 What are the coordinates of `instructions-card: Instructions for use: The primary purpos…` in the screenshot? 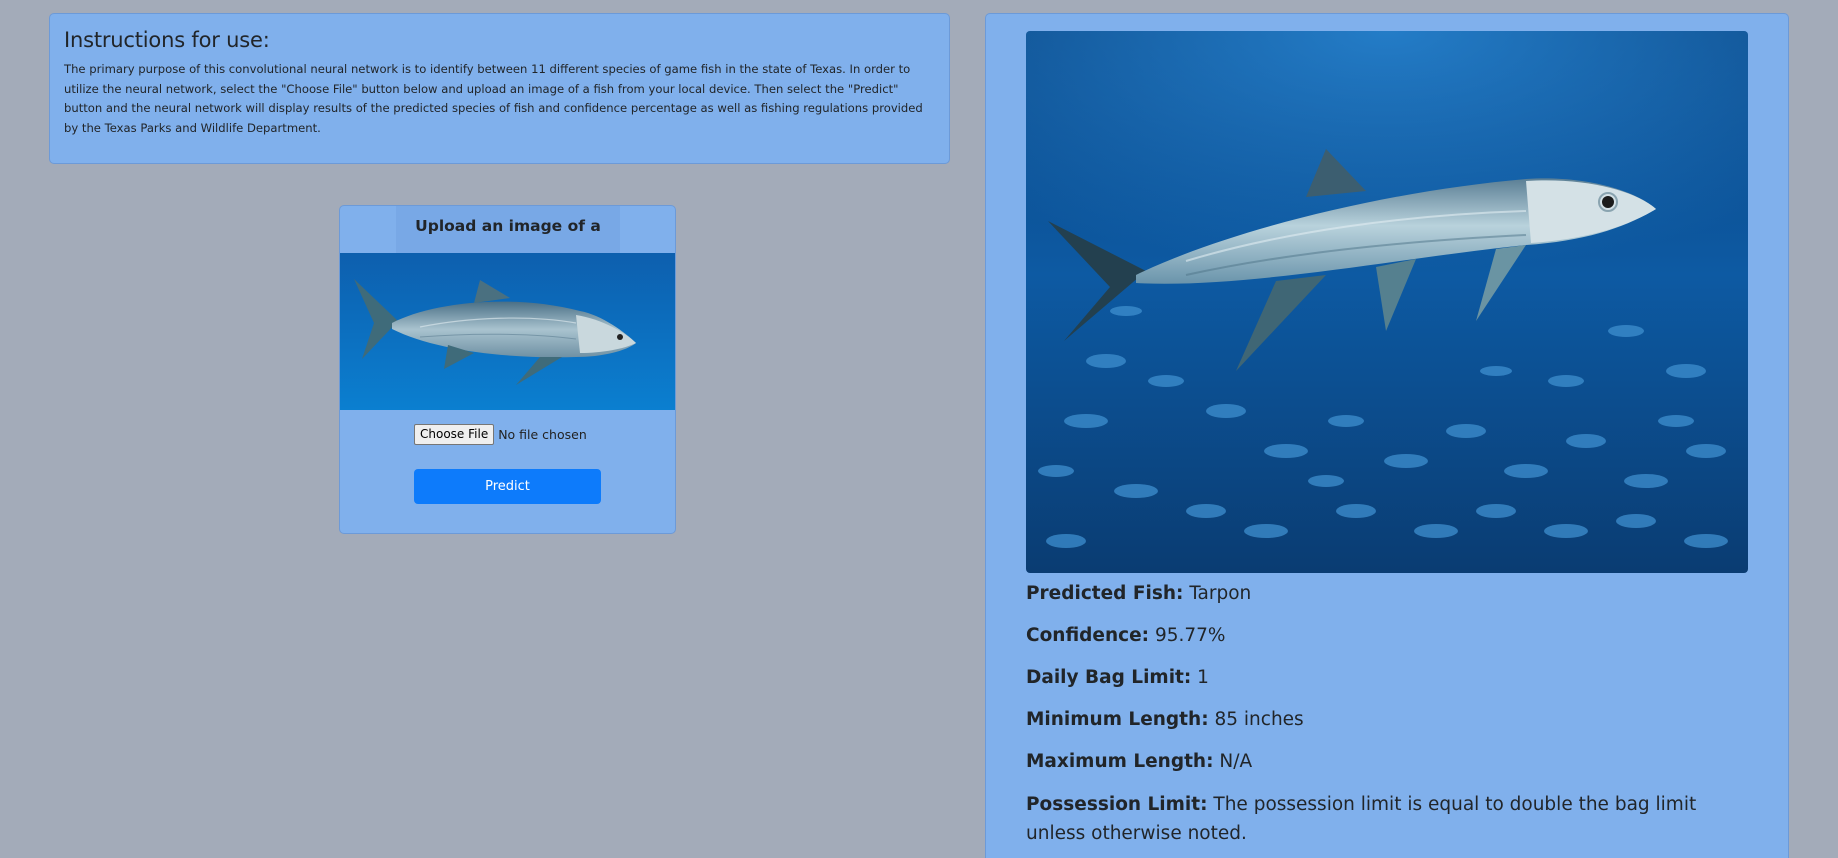 It's located at (499, 88).